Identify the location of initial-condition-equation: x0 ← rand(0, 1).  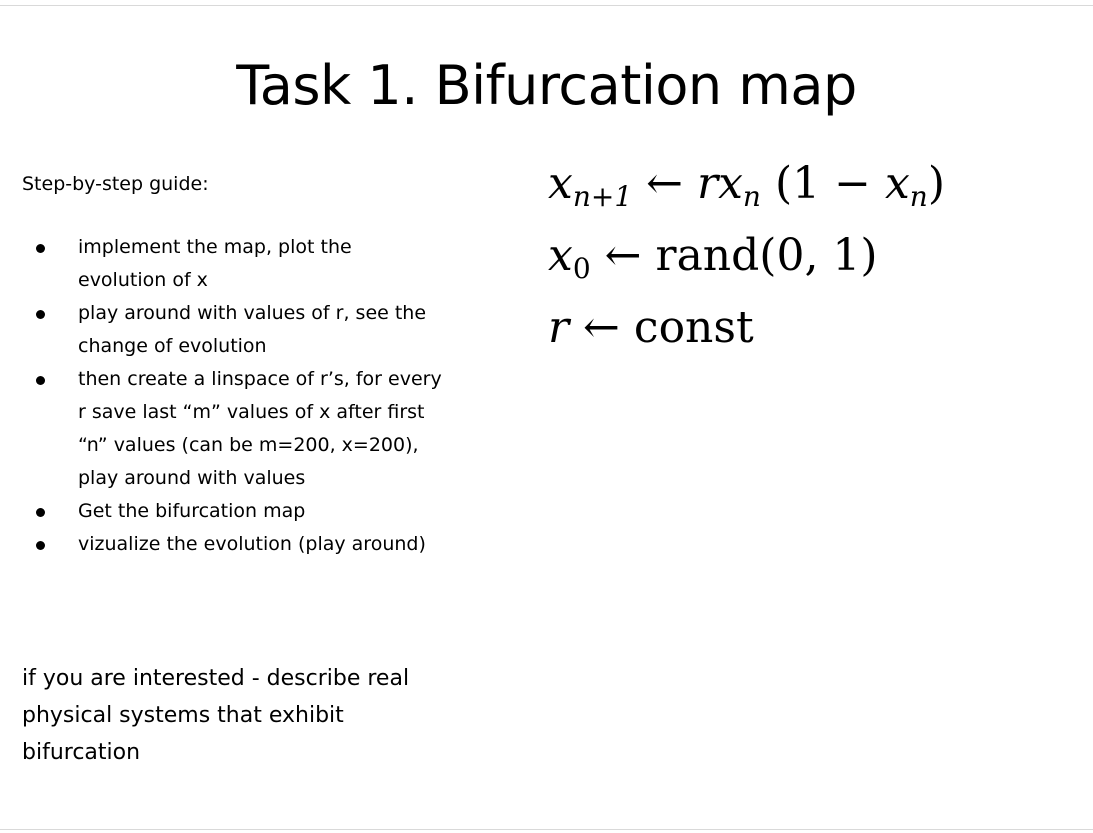
(818, 256).